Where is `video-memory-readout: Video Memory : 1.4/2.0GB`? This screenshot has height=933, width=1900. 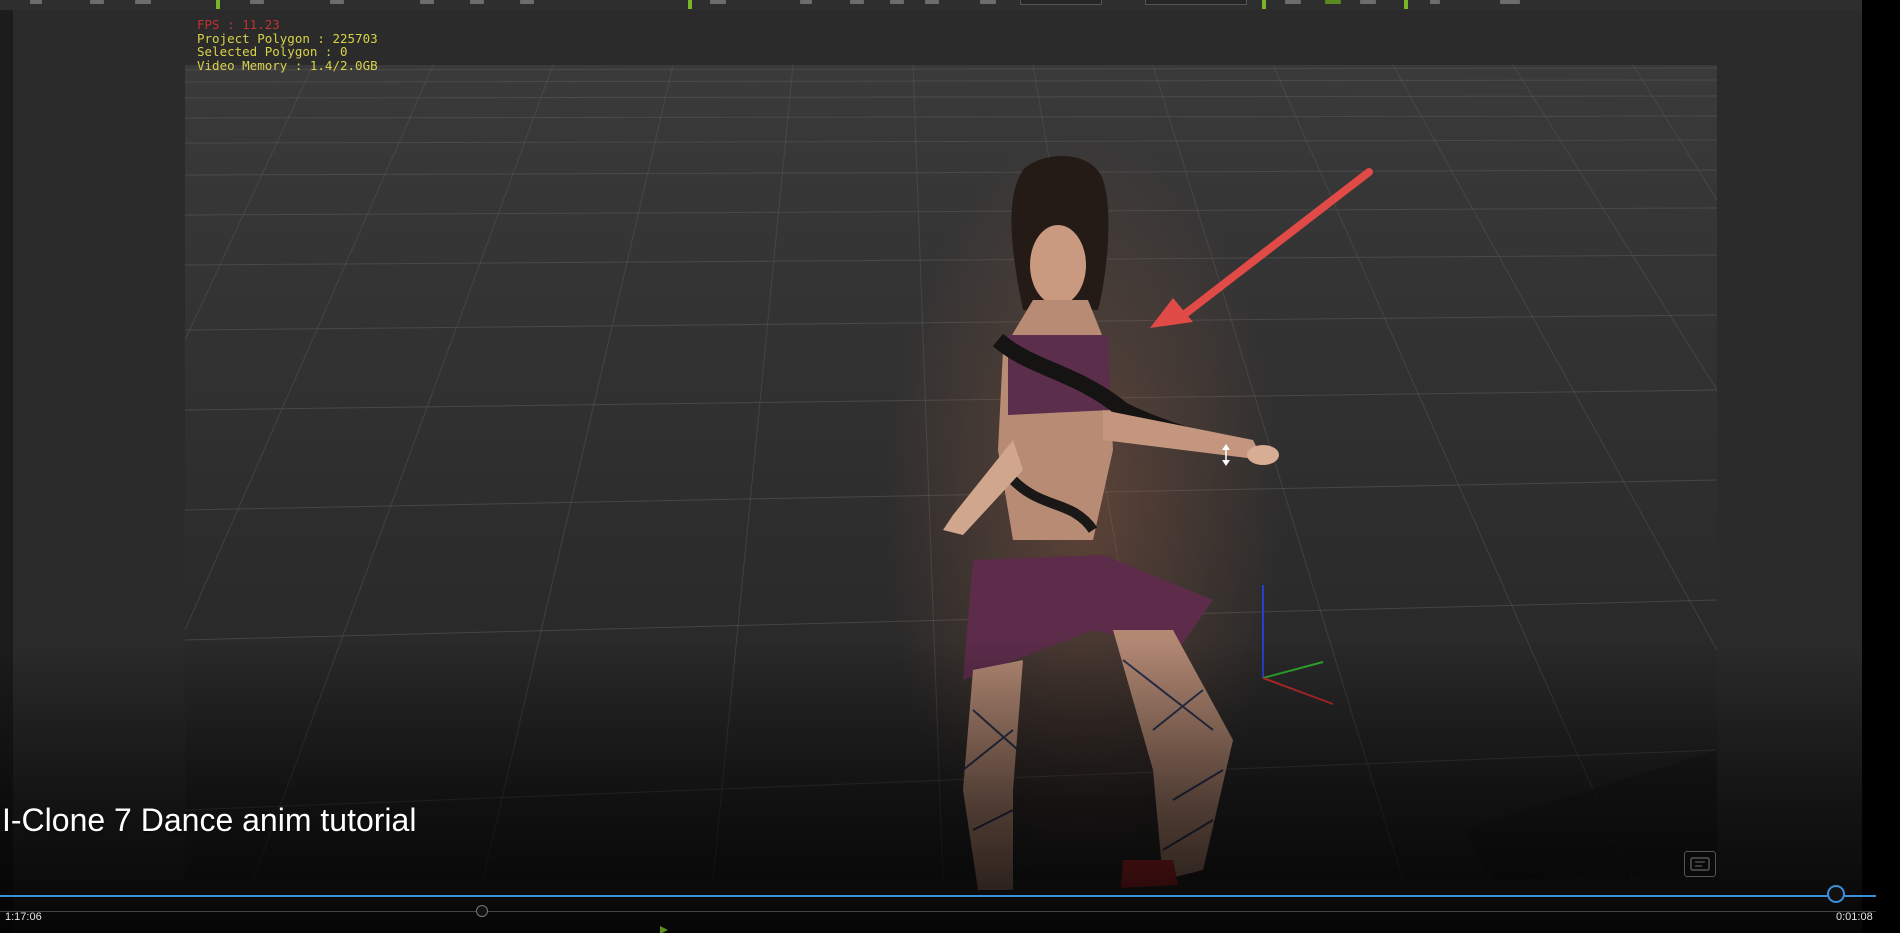
video-memory-readout: Video Memory : 1.4/2.0GB is located at coordinates (287, 65).